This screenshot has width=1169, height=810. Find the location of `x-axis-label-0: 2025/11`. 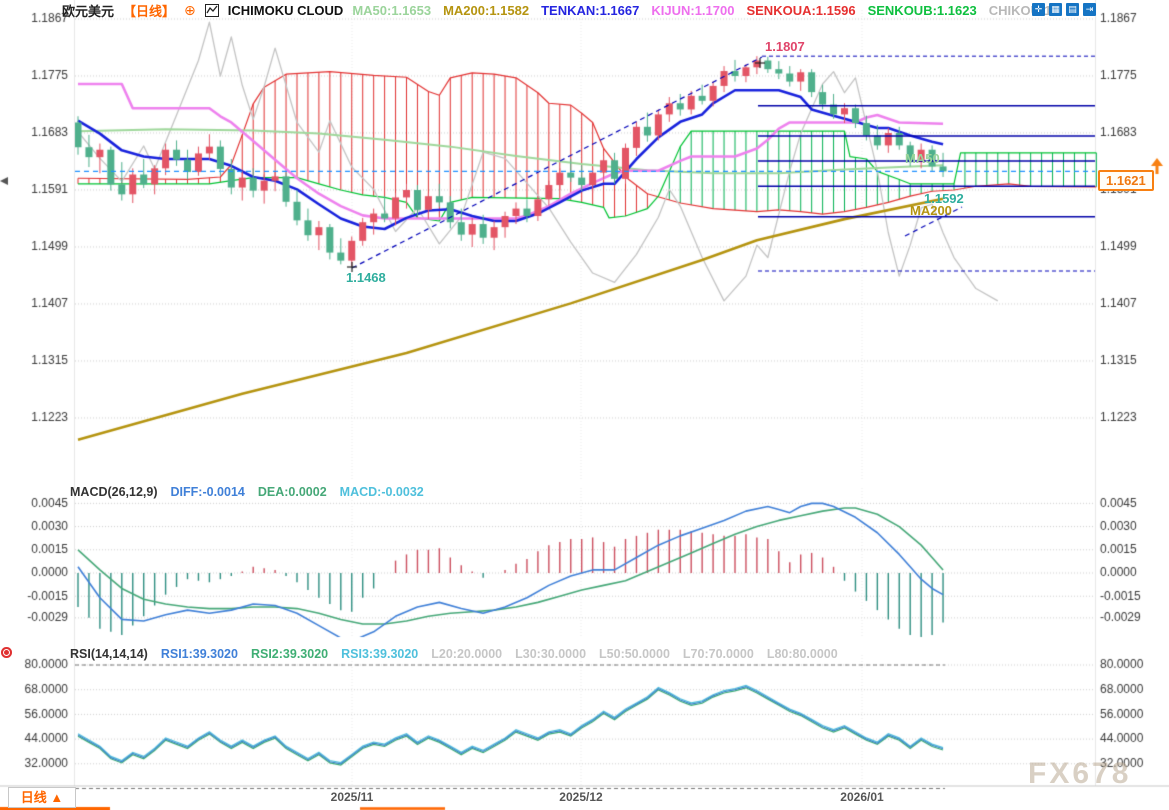

x-axis-label-0: 2025/11 is located at coordinates (352, 797).